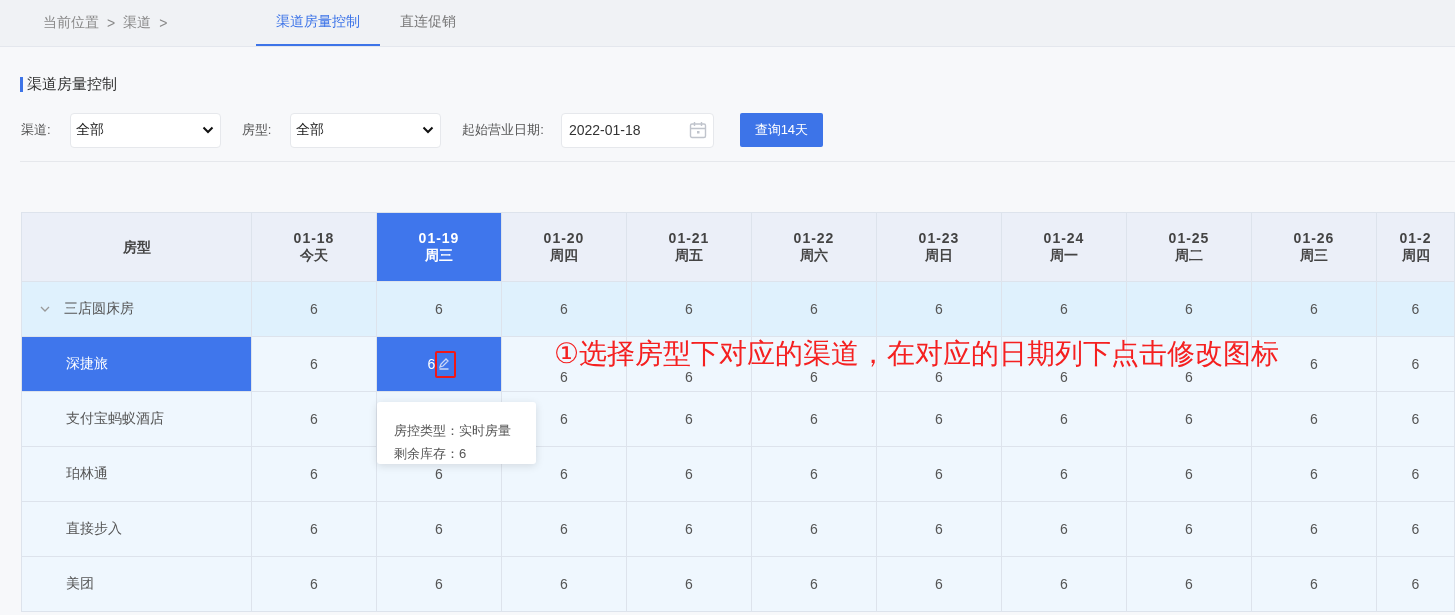  What do you see at coordinates (814, 247) in the screenshot?
I see `column-header: 01-22 周六` at bounding box center [814, 247].